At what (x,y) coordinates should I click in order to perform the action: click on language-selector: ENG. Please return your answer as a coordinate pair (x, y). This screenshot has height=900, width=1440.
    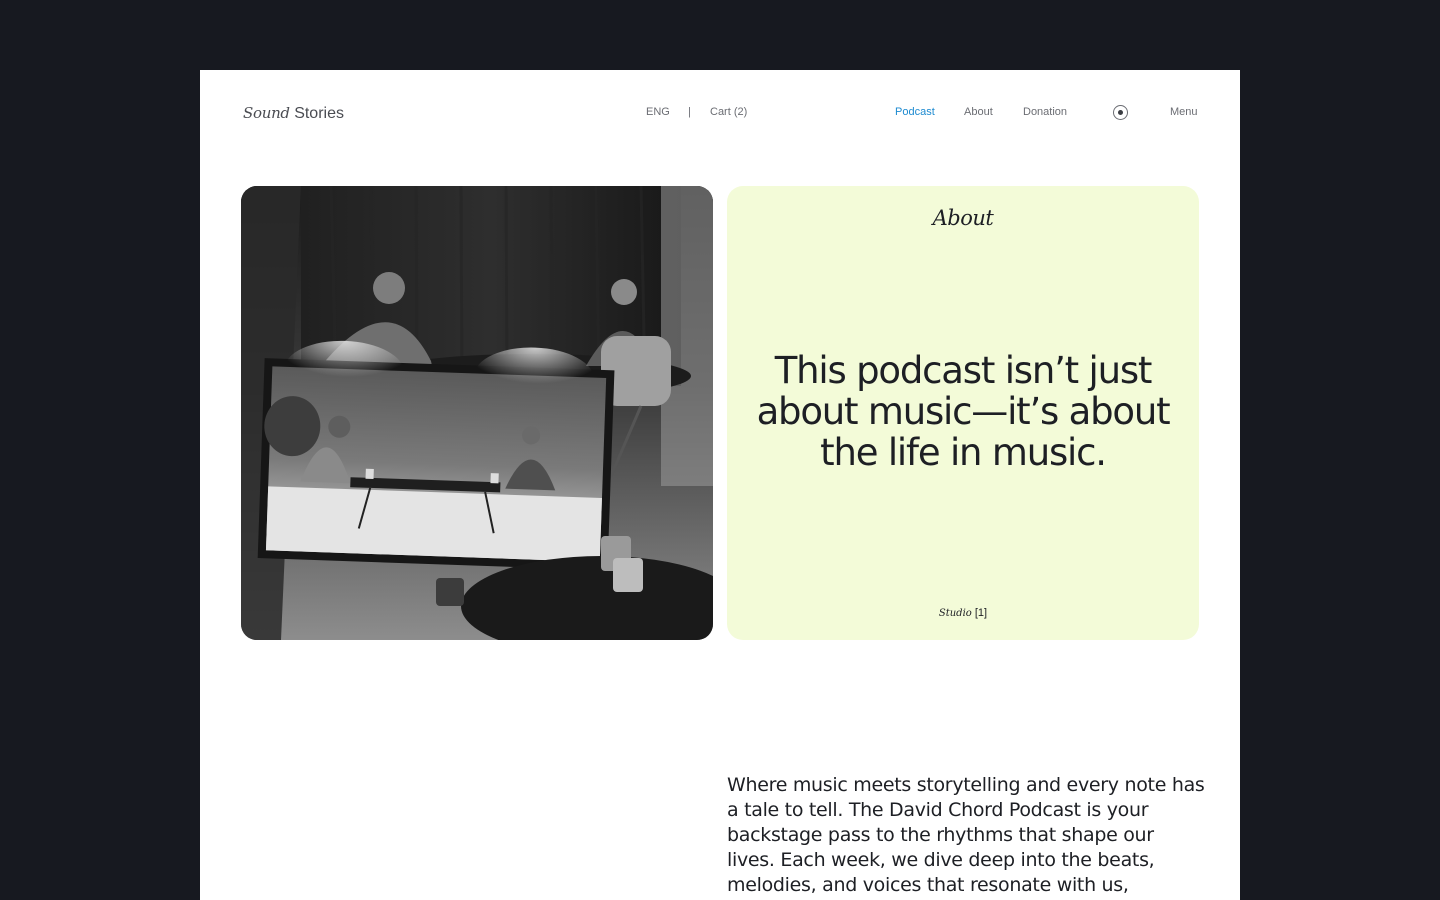
    Looking at the image, I should click on (658, 112).